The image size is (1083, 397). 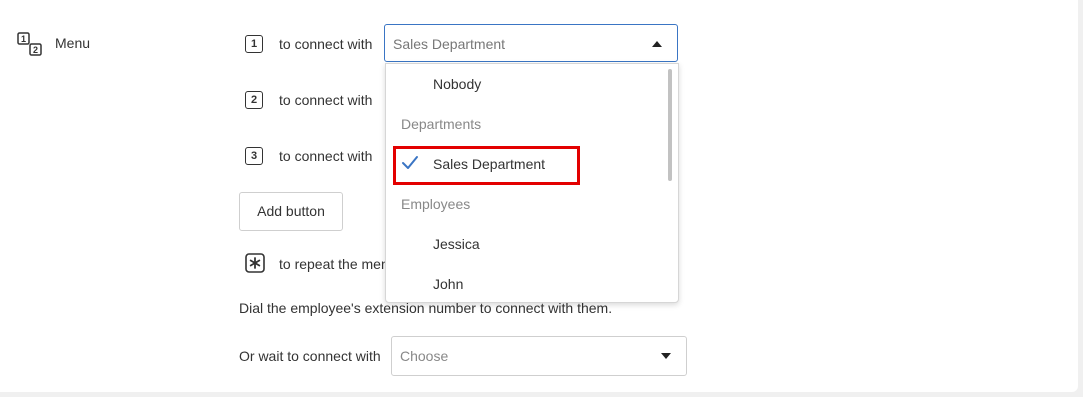 What do you see at coordinates (254, 44) in the screenshot?
I see `key-1-icon: 1` at bounding box center [254, 44].